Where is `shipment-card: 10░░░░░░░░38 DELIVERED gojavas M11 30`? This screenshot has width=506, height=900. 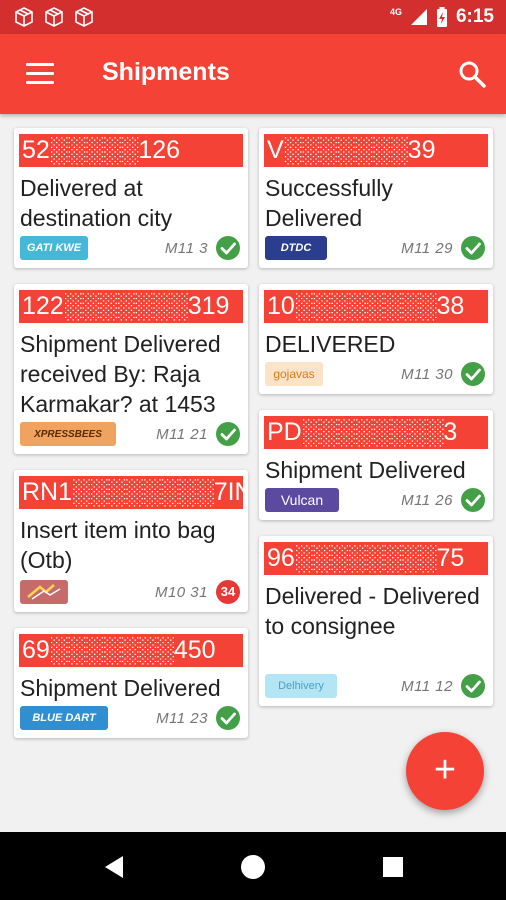 shipment-card: 10░░░░░░░░38 DELIVERED gojavas M11 30 is located at coordinates (376, 339).